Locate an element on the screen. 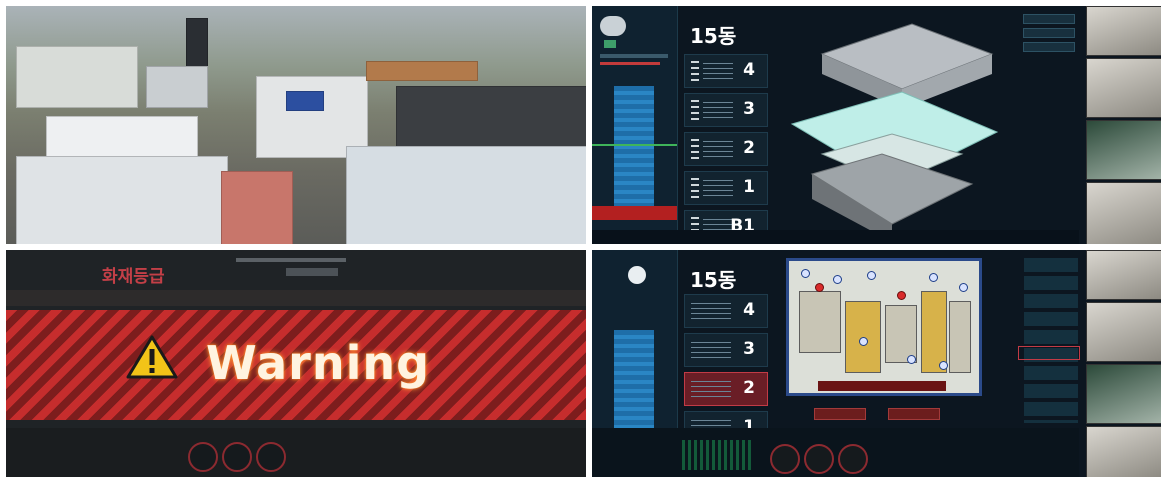 The width and height of the screenshot is (1161, 477). level-line is located at coordinates (634, 145).